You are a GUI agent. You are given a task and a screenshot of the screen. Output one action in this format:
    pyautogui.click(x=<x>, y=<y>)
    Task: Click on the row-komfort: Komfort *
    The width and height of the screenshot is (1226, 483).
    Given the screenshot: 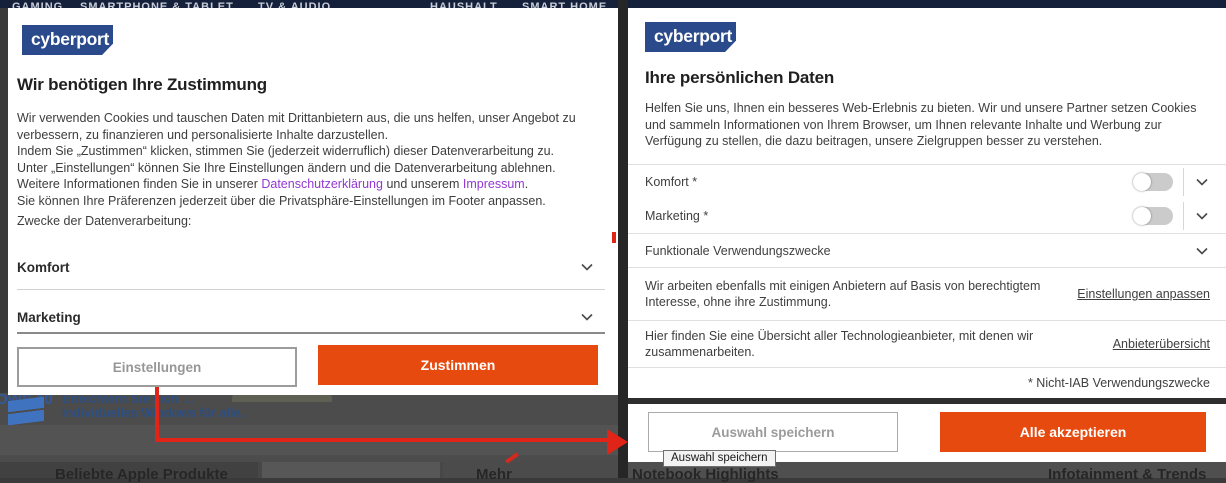 What is the action you would take?
    pyautogui.click(x=927, y=182)
    